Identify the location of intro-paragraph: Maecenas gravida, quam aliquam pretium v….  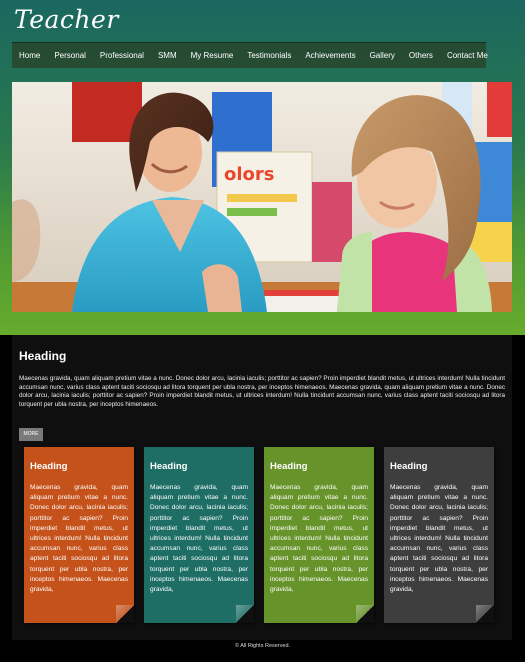
(262, 391).